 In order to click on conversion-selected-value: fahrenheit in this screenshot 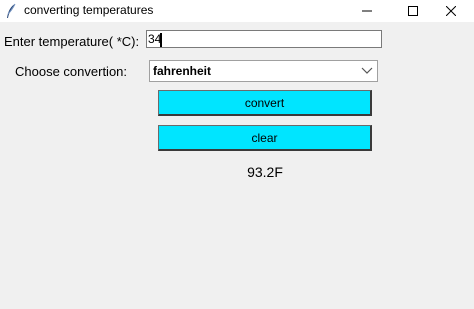, I will do `click(182, 71)`.